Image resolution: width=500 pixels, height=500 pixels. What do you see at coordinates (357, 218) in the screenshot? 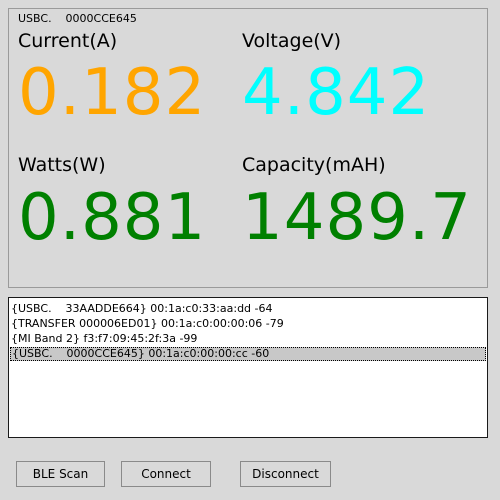
I see `capacity-value: 1489.7` at bounding box center [357, 218].